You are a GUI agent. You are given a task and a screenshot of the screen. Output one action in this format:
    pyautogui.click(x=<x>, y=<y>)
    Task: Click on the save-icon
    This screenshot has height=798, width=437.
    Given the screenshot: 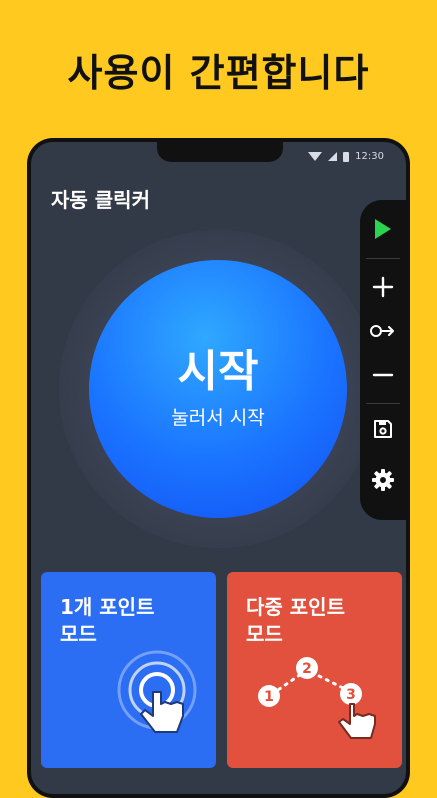 What is the action you would take?
    pyautogui.click(x=383, y=429)
    